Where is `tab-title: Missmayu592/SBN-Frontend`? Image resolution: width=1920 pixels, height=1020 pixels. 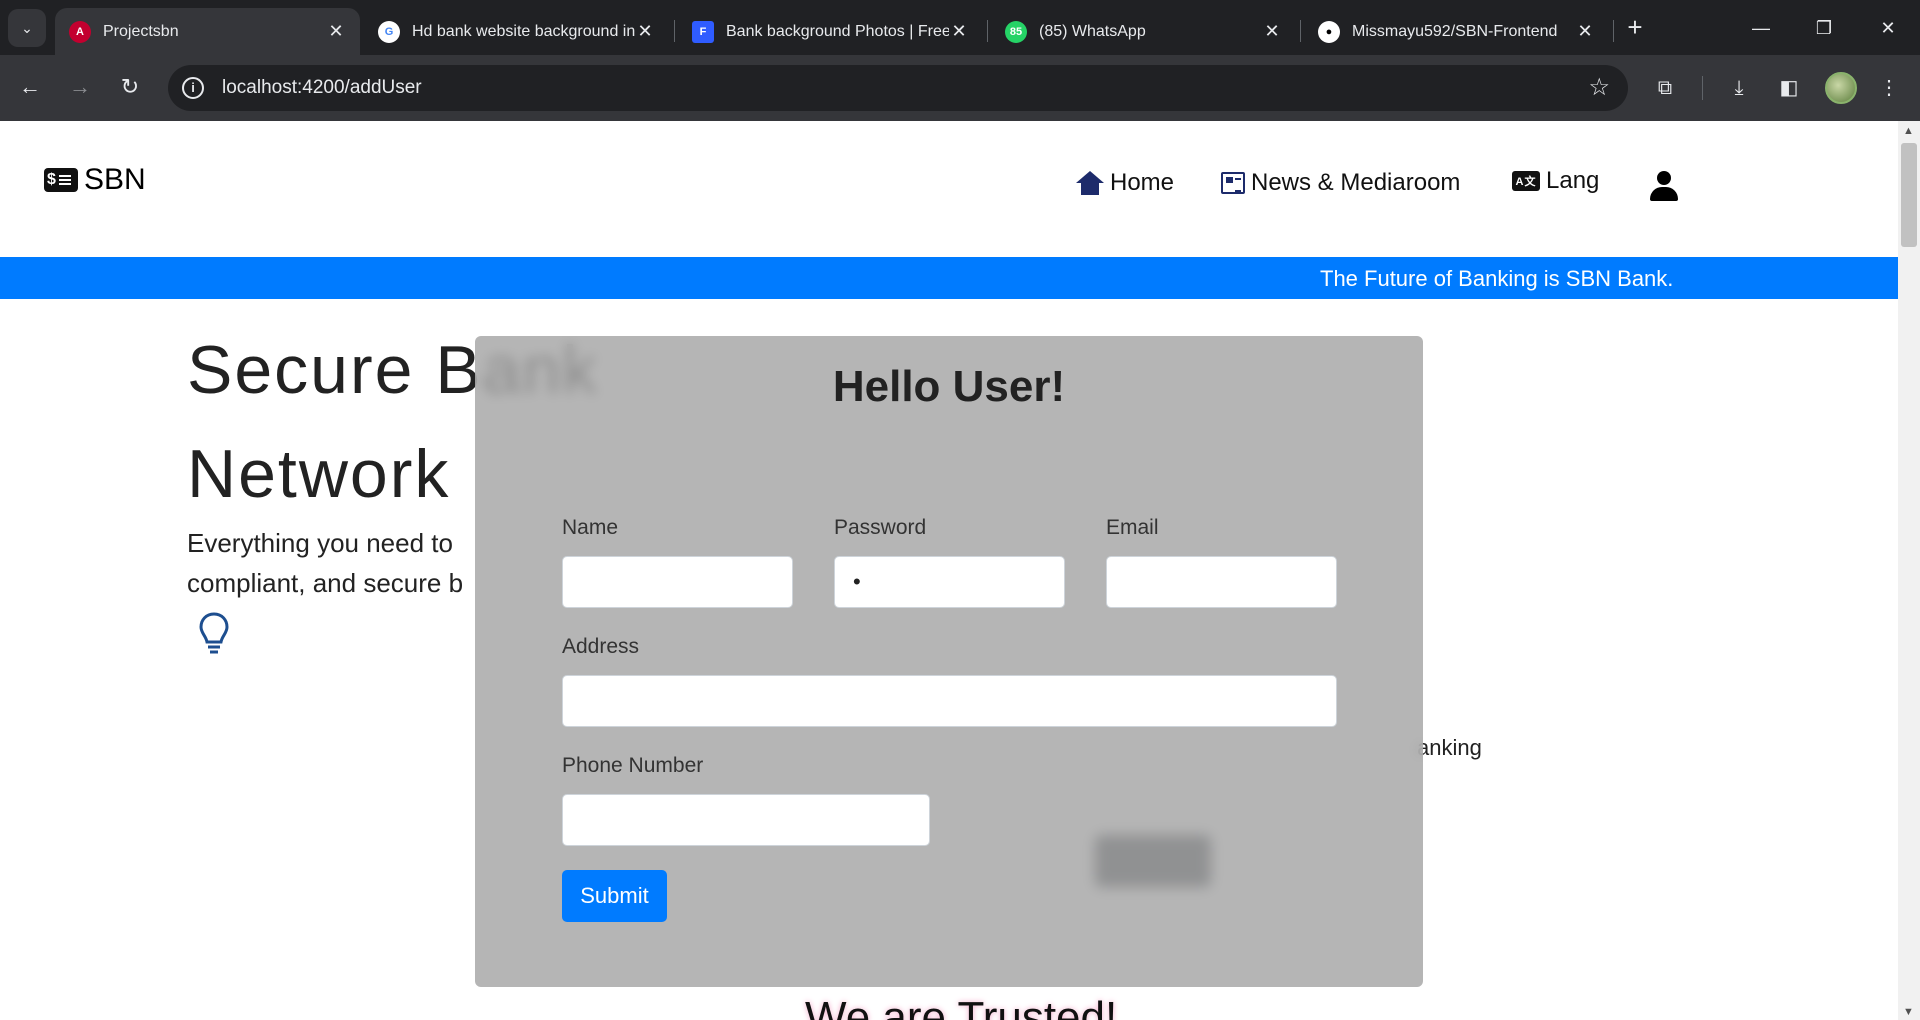
tab-title: Missmayu592/SBN-Frontend is located at coordinates (1455, 31).